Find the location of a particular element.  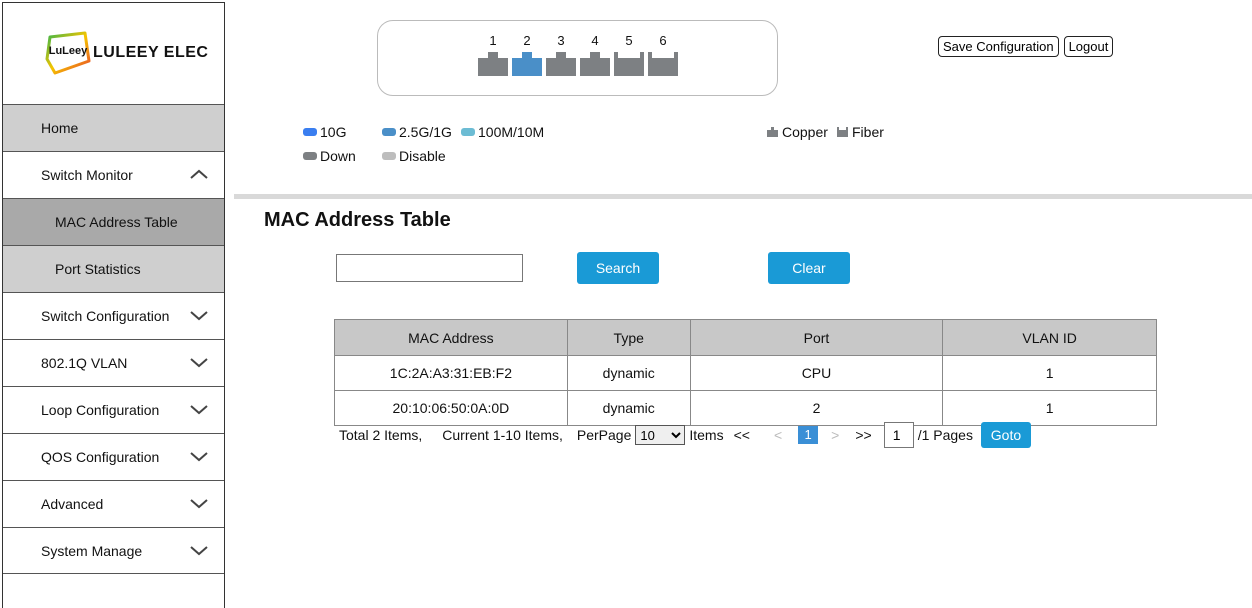

sidebar-item-loop-configuration: Loop Configuration is located at coordinates (113, 409).